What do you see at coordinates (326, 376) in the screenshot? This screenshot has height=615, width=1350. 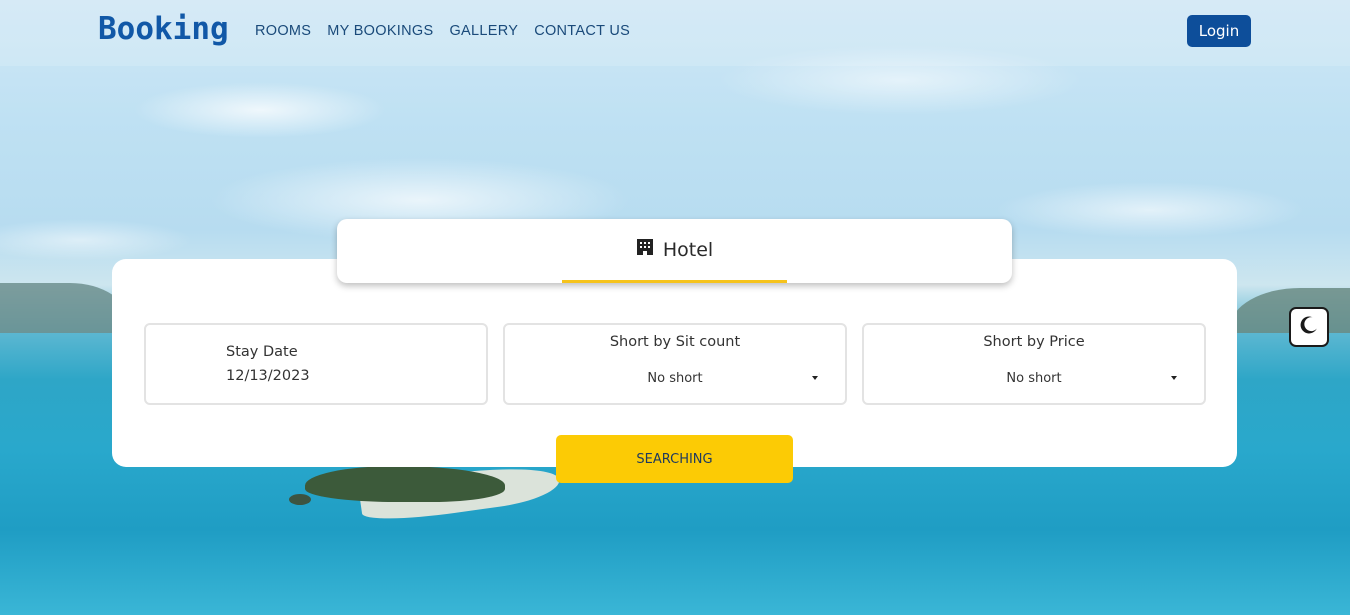 I see `stay-date-input` at bounding box center [326, 376].